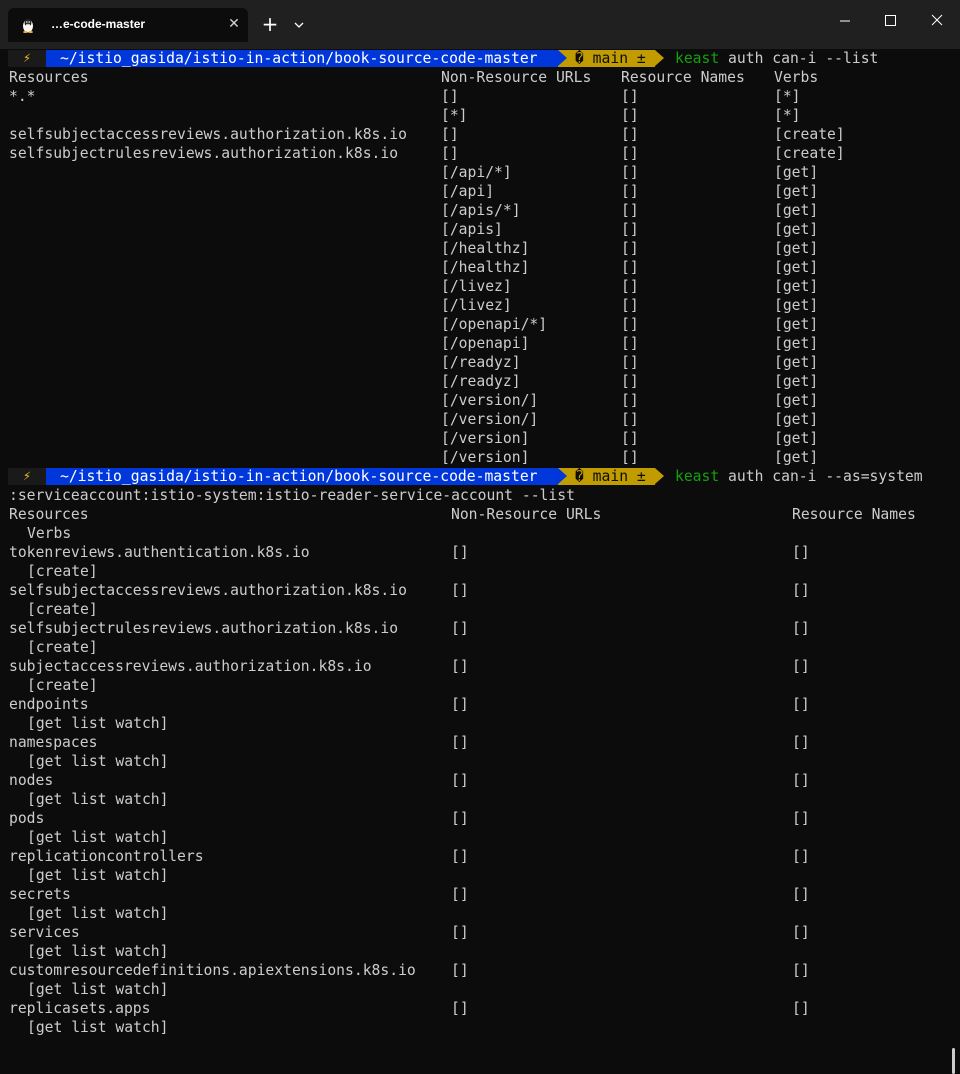 This screenshot has width=960, height=1074. I want to click on table-row: namespaces [] [], so click(480, 742).